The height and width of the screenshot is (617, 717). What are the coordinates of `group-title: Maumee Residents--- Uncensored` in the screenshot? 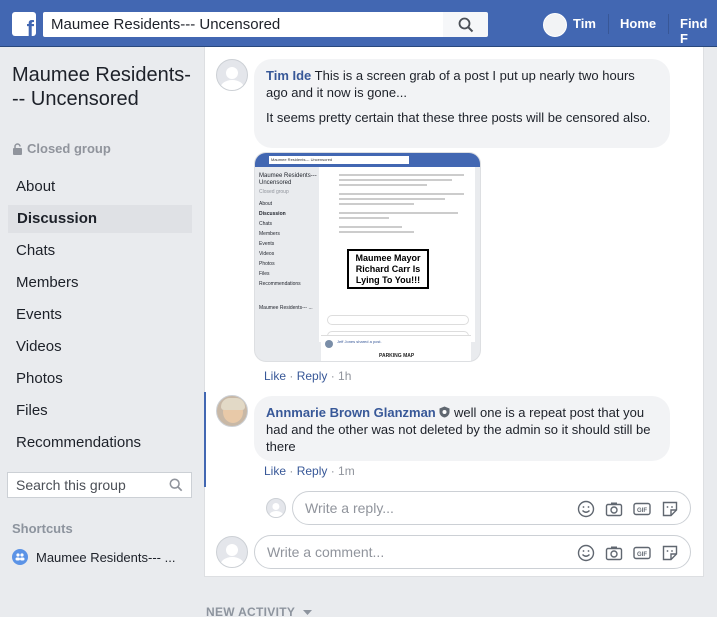 It's located at (102, 87).